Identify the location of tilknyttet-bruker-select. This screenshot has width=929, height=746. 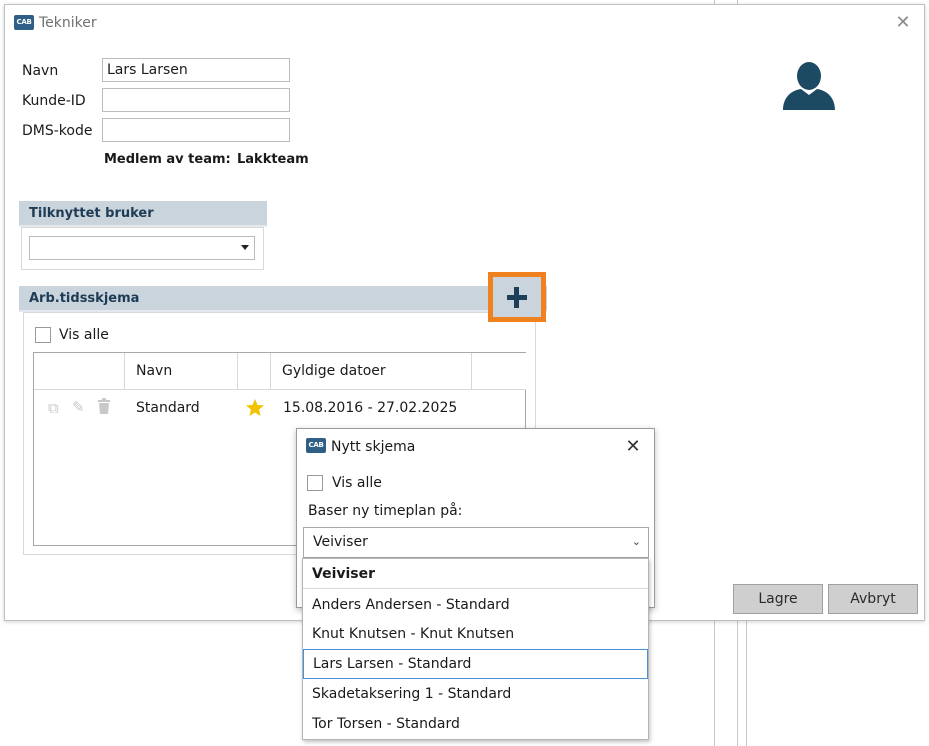
(142, 248).